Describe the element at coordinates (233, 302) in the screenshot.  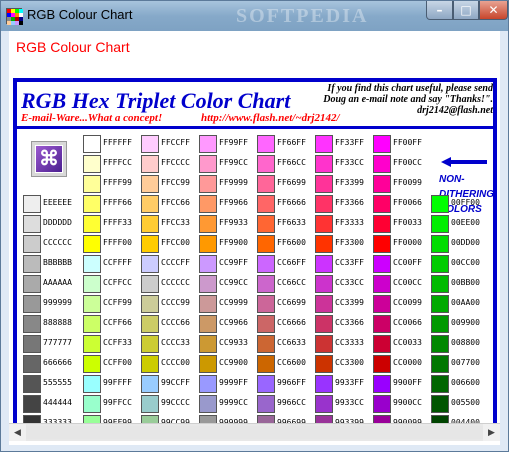
I see `swatch-code: CC9999` at that location.